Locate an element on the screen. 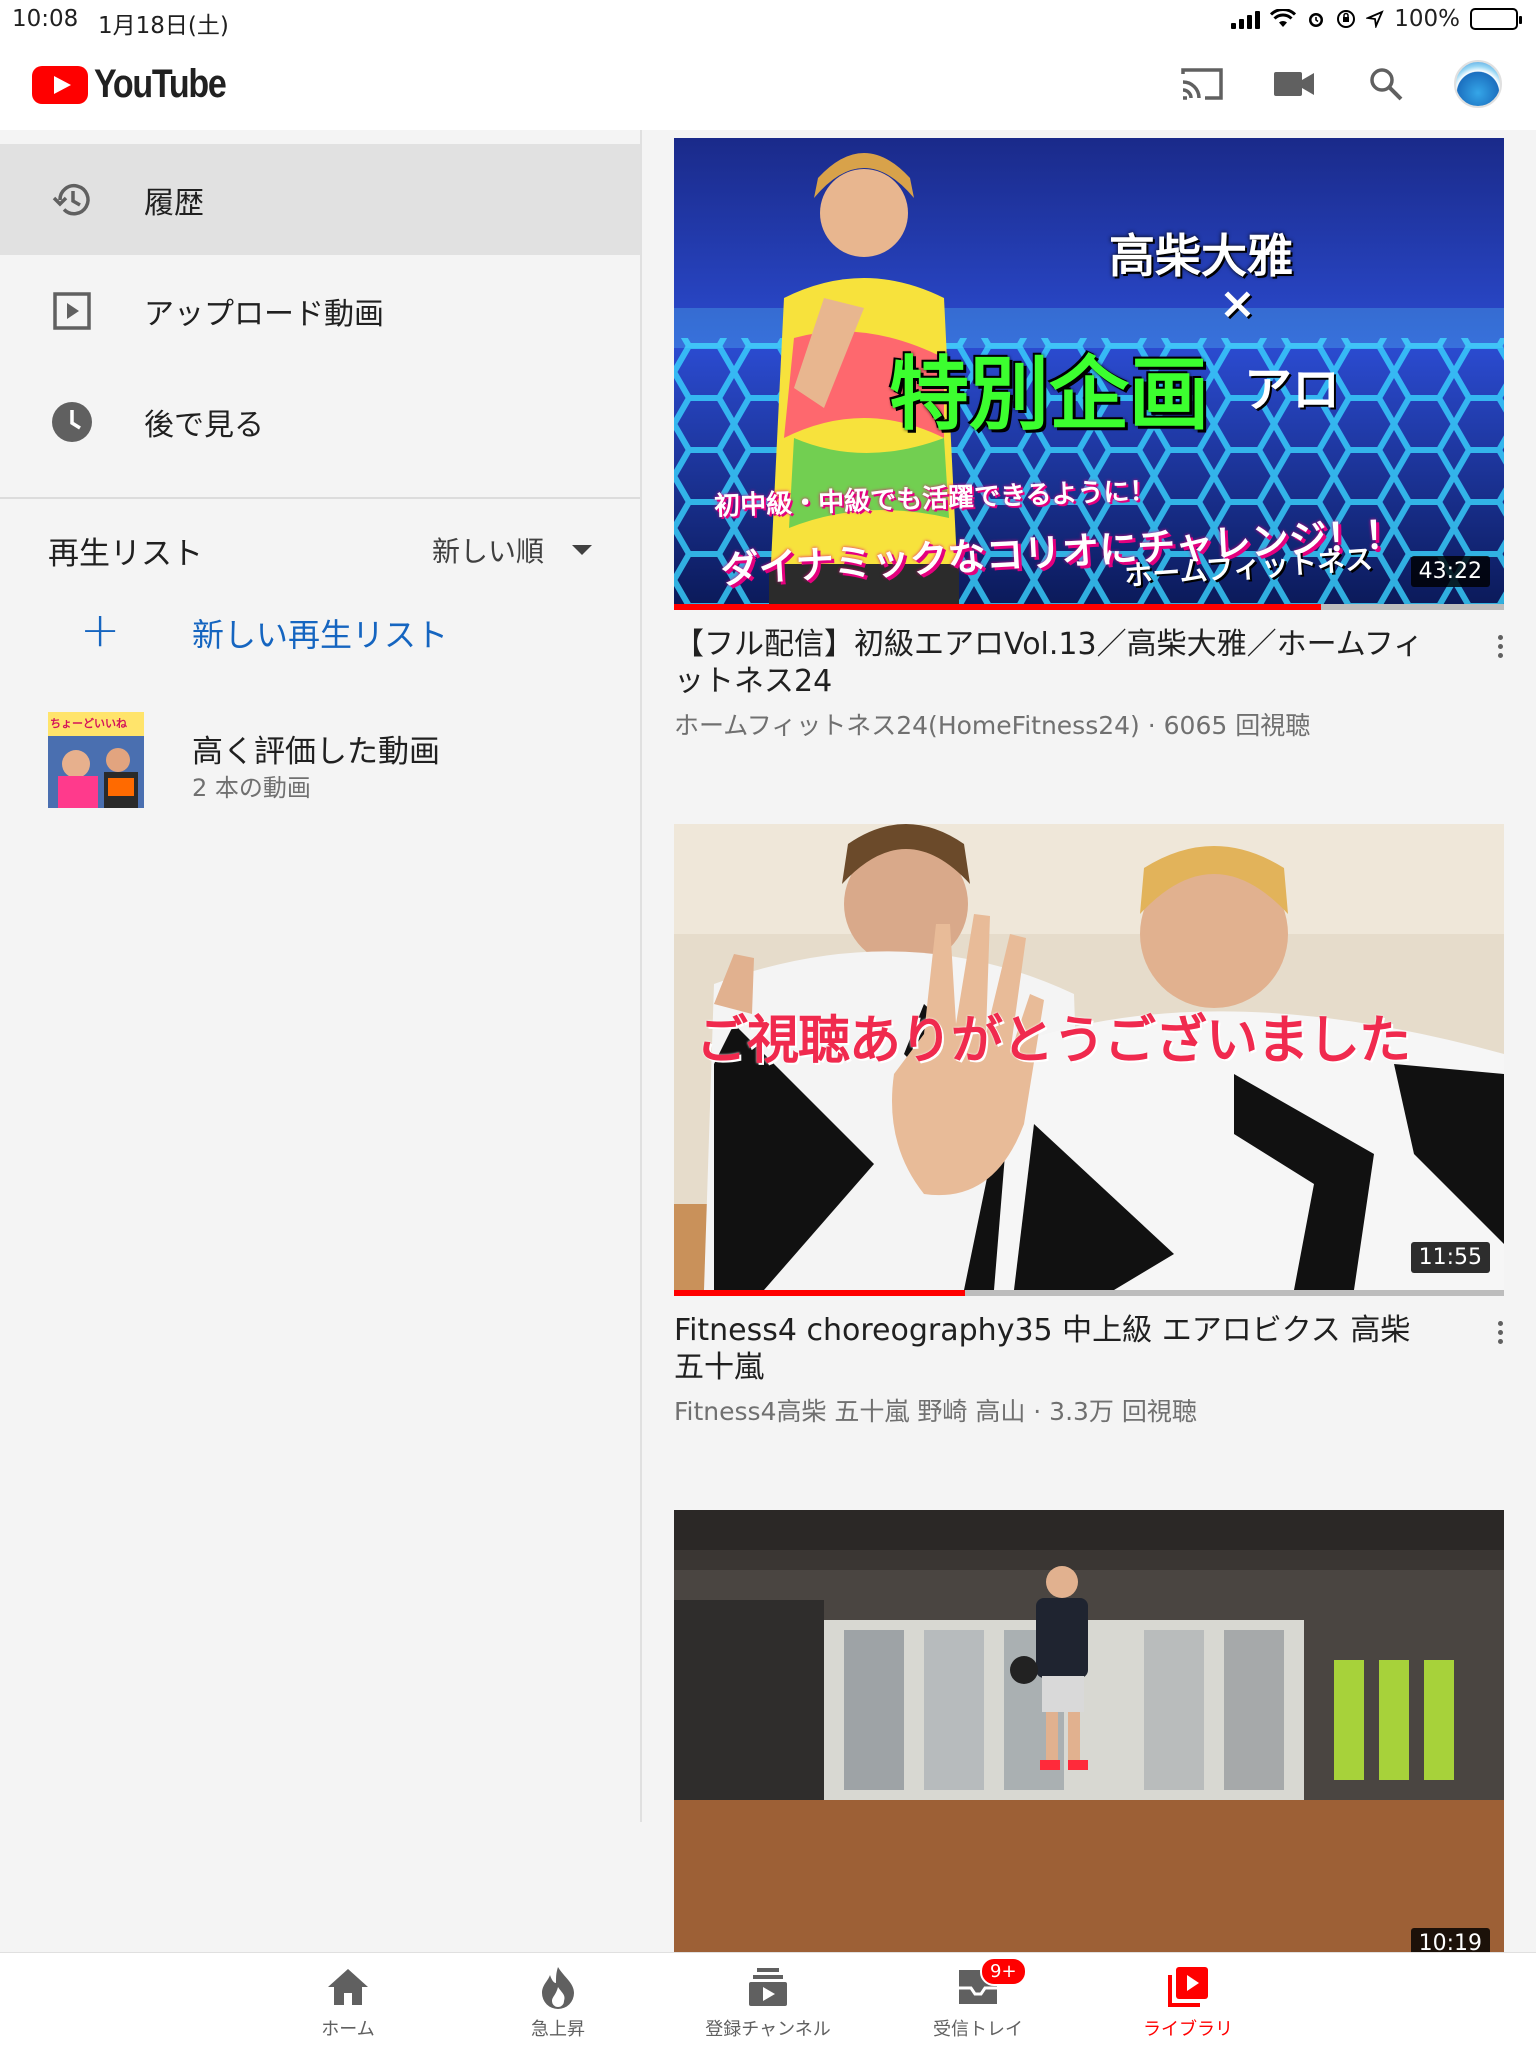 The height and width of the screenshot is (2048, 1536). playlist-liked-videos: ちょーどいいね 高く評価した動画 2 本の動画 is located at coordinates (320, 762).